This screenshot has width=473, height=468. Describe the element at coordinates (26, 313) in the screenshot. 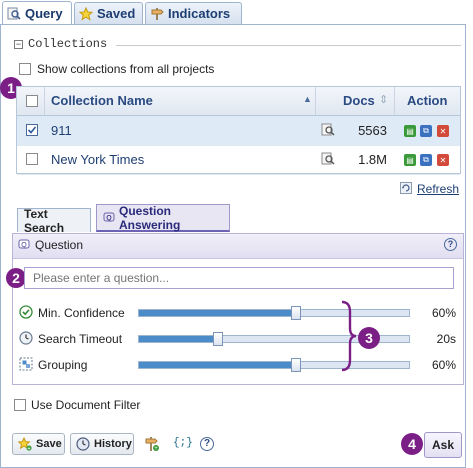

I see `check-circle-icon` at that location.